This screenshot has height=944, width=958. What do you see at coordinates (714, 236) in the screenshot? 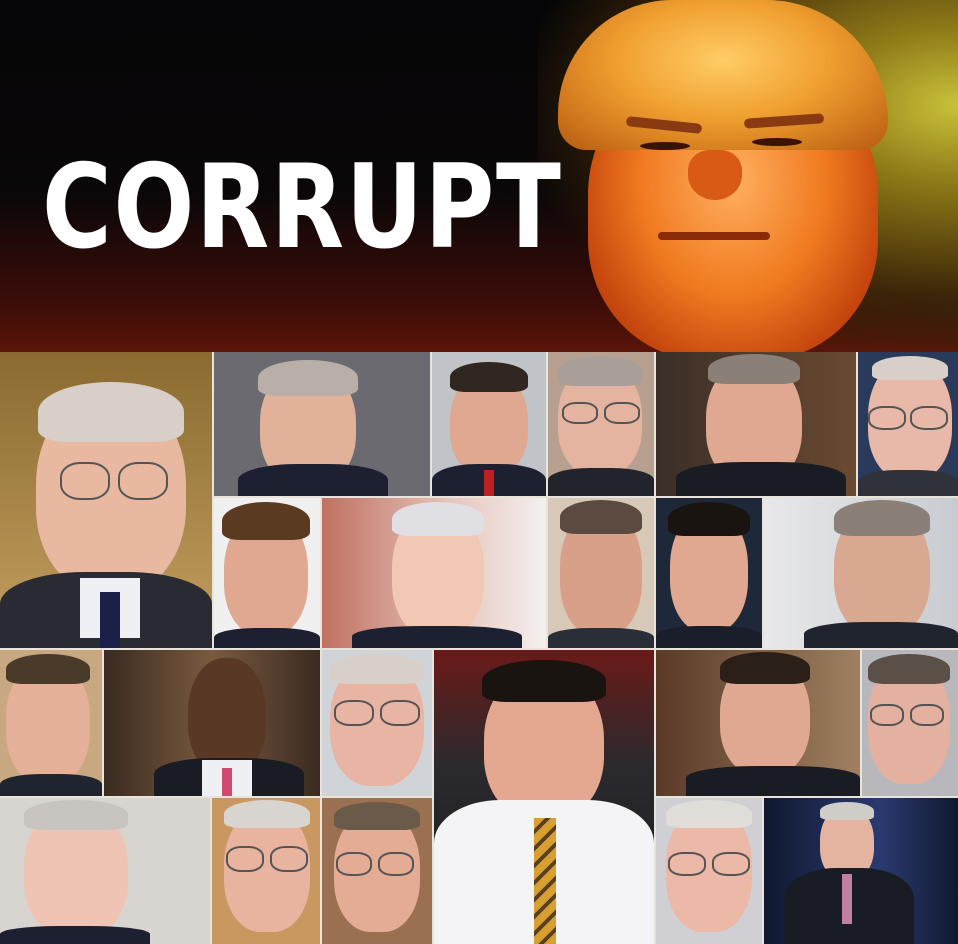
I see `hero-mouth` at bounding box center [714, 236].